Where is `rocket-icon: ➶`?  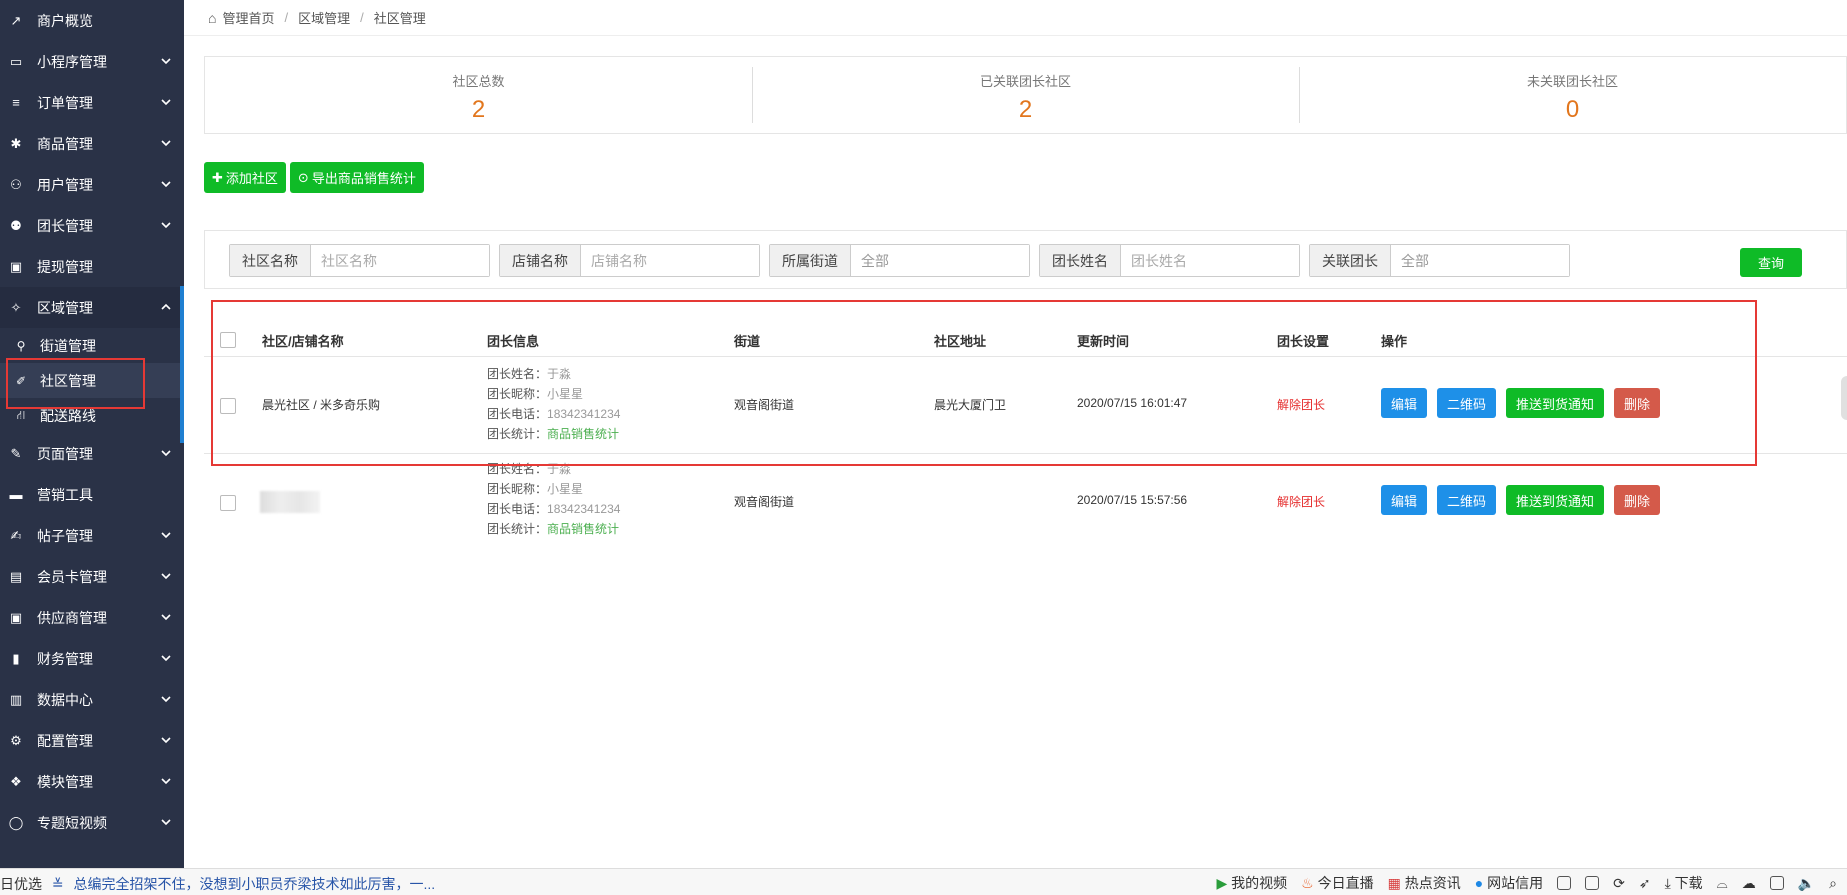
rocket-icon: ➶ is located at coordinates (1645, 883).